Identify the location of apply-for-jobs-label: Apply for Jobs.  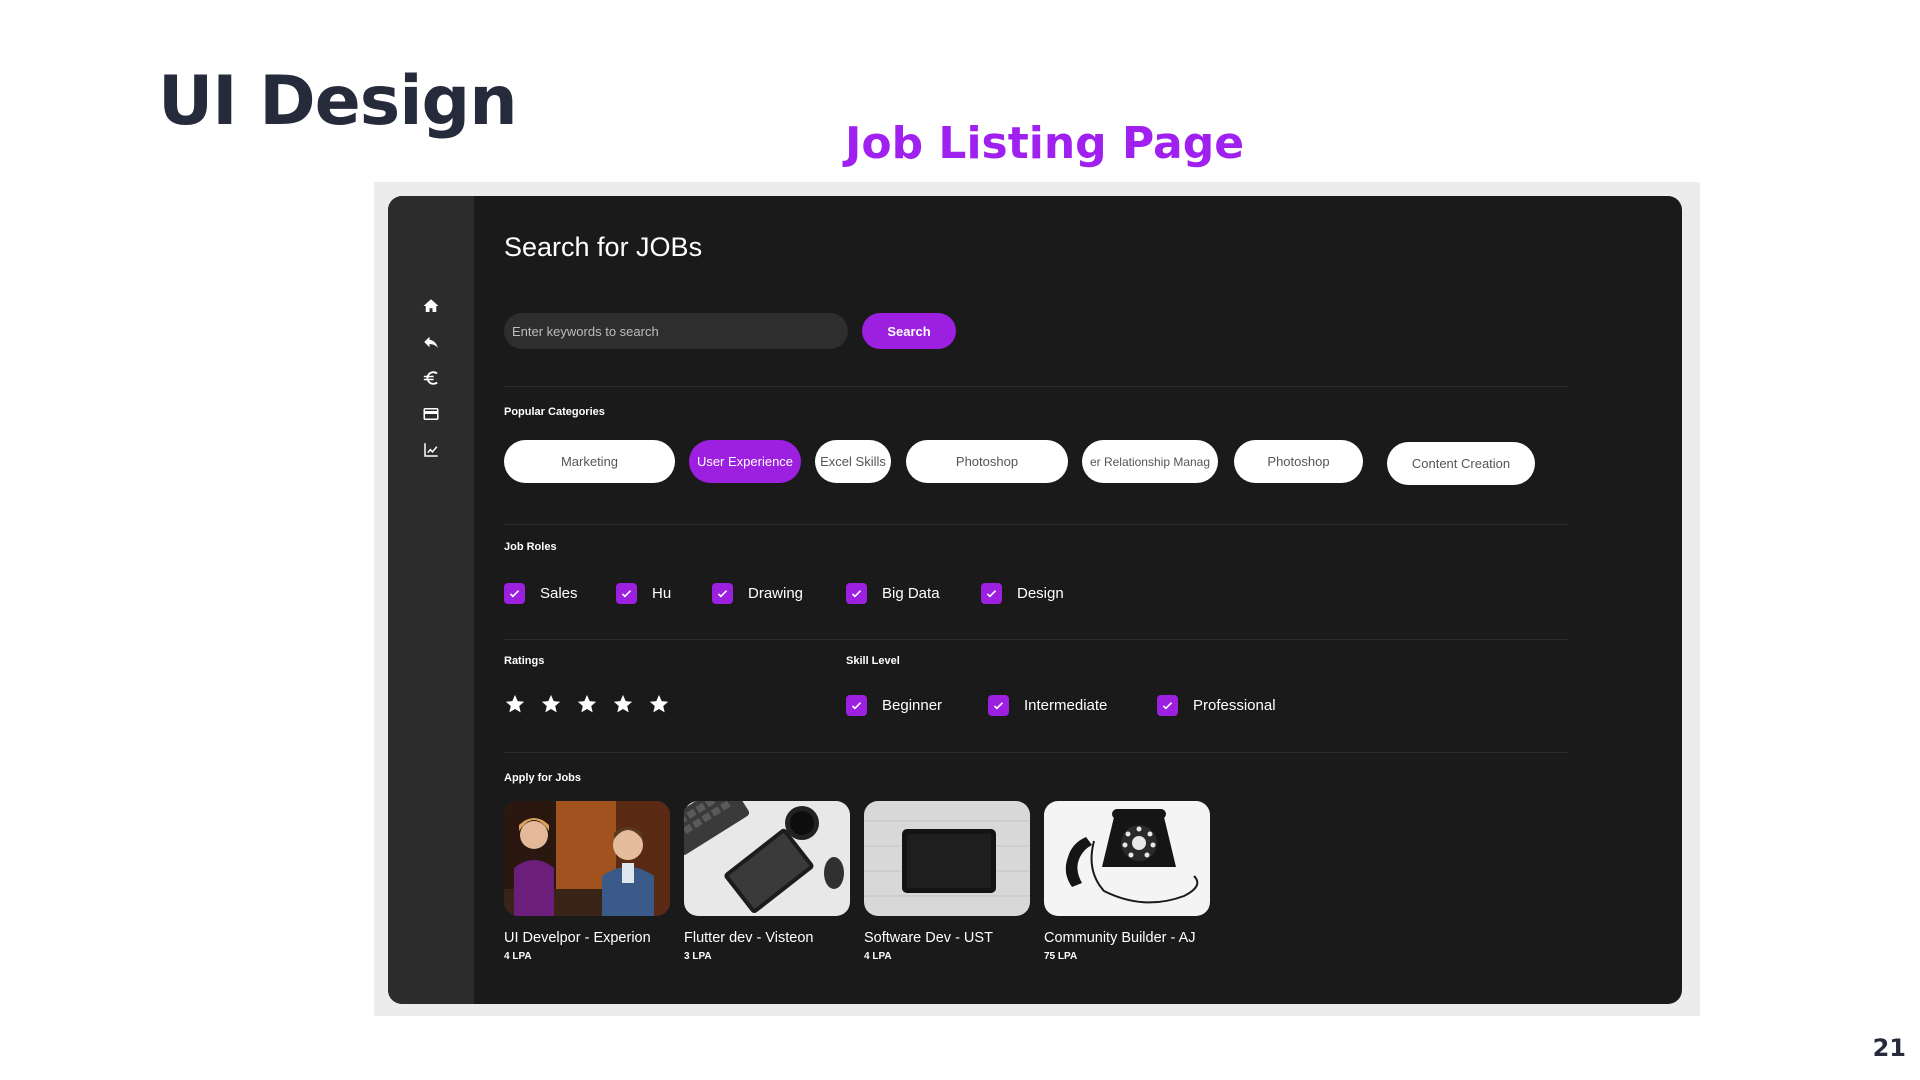
(543, 778).